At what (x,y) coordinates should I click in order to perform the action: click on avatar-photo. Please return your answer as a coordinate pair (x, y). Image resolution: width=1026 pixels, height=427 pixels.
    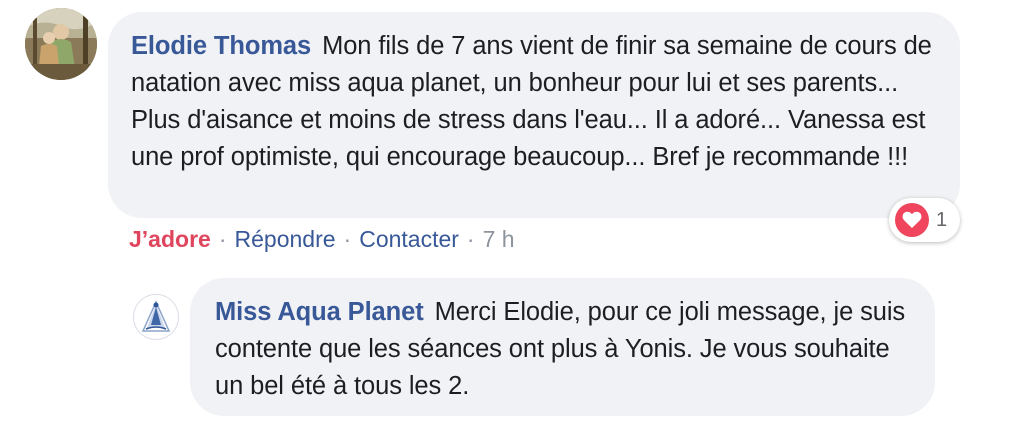
    Looking at the image, I should click on (61, 44).